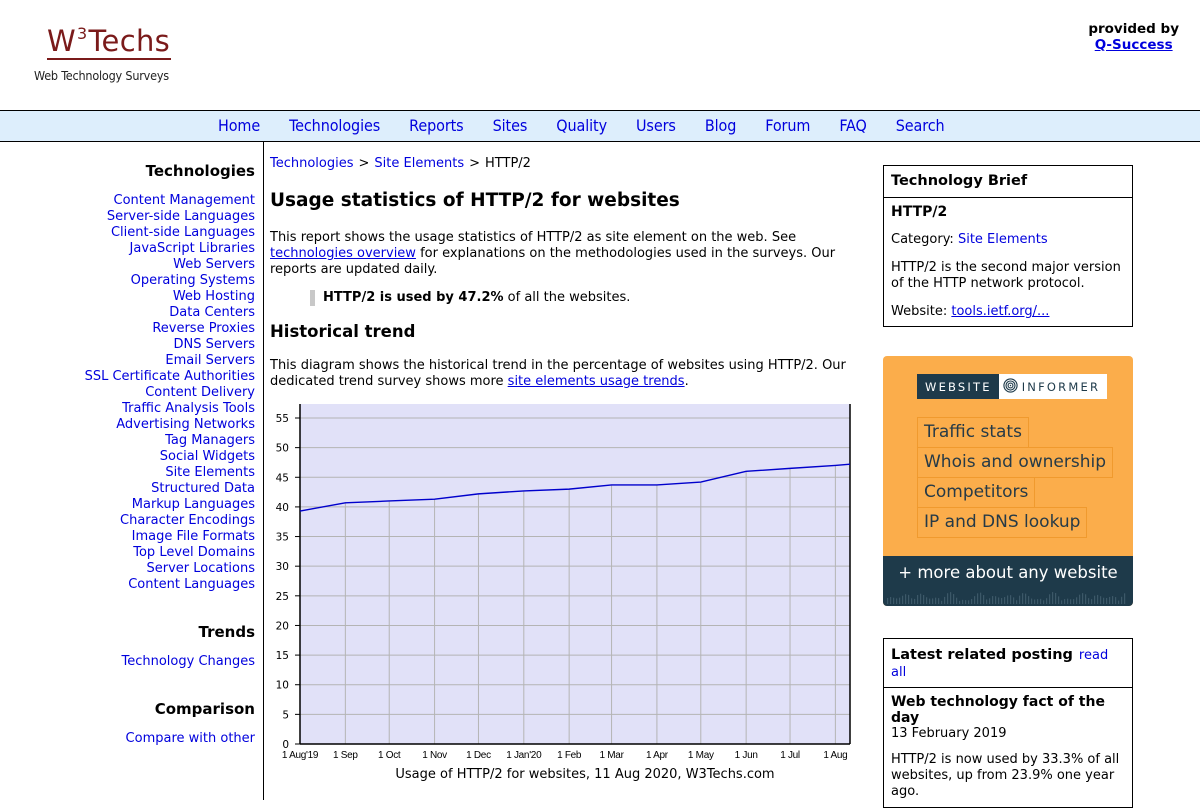  What do you see at coordinates (1008, 581) in the screenshot?
I see `ad-footer-button: + more about any website` at bounding box center [1008, 581].